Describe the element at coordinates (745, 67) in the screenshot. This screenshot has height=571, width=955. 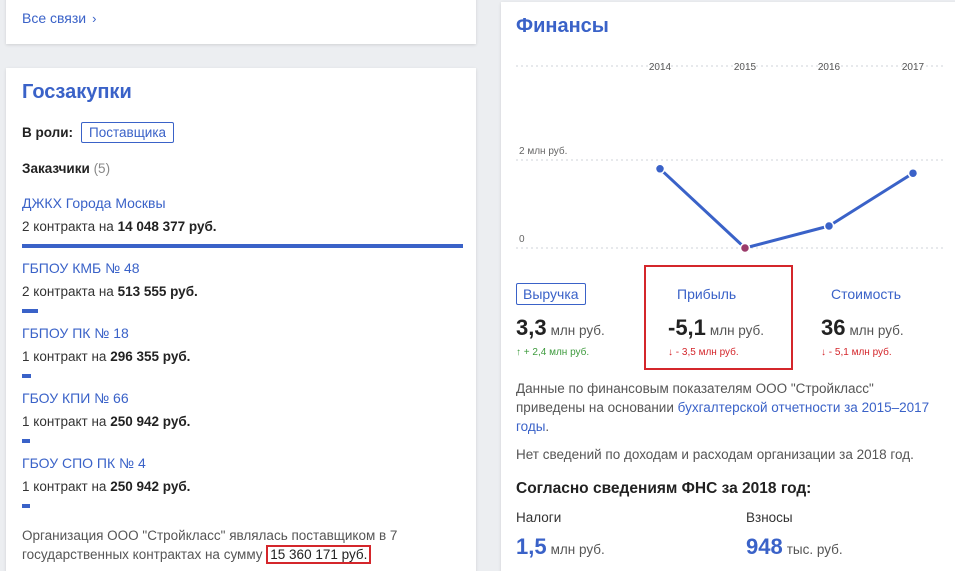
I see `x-tick-label: 2015` at that location.